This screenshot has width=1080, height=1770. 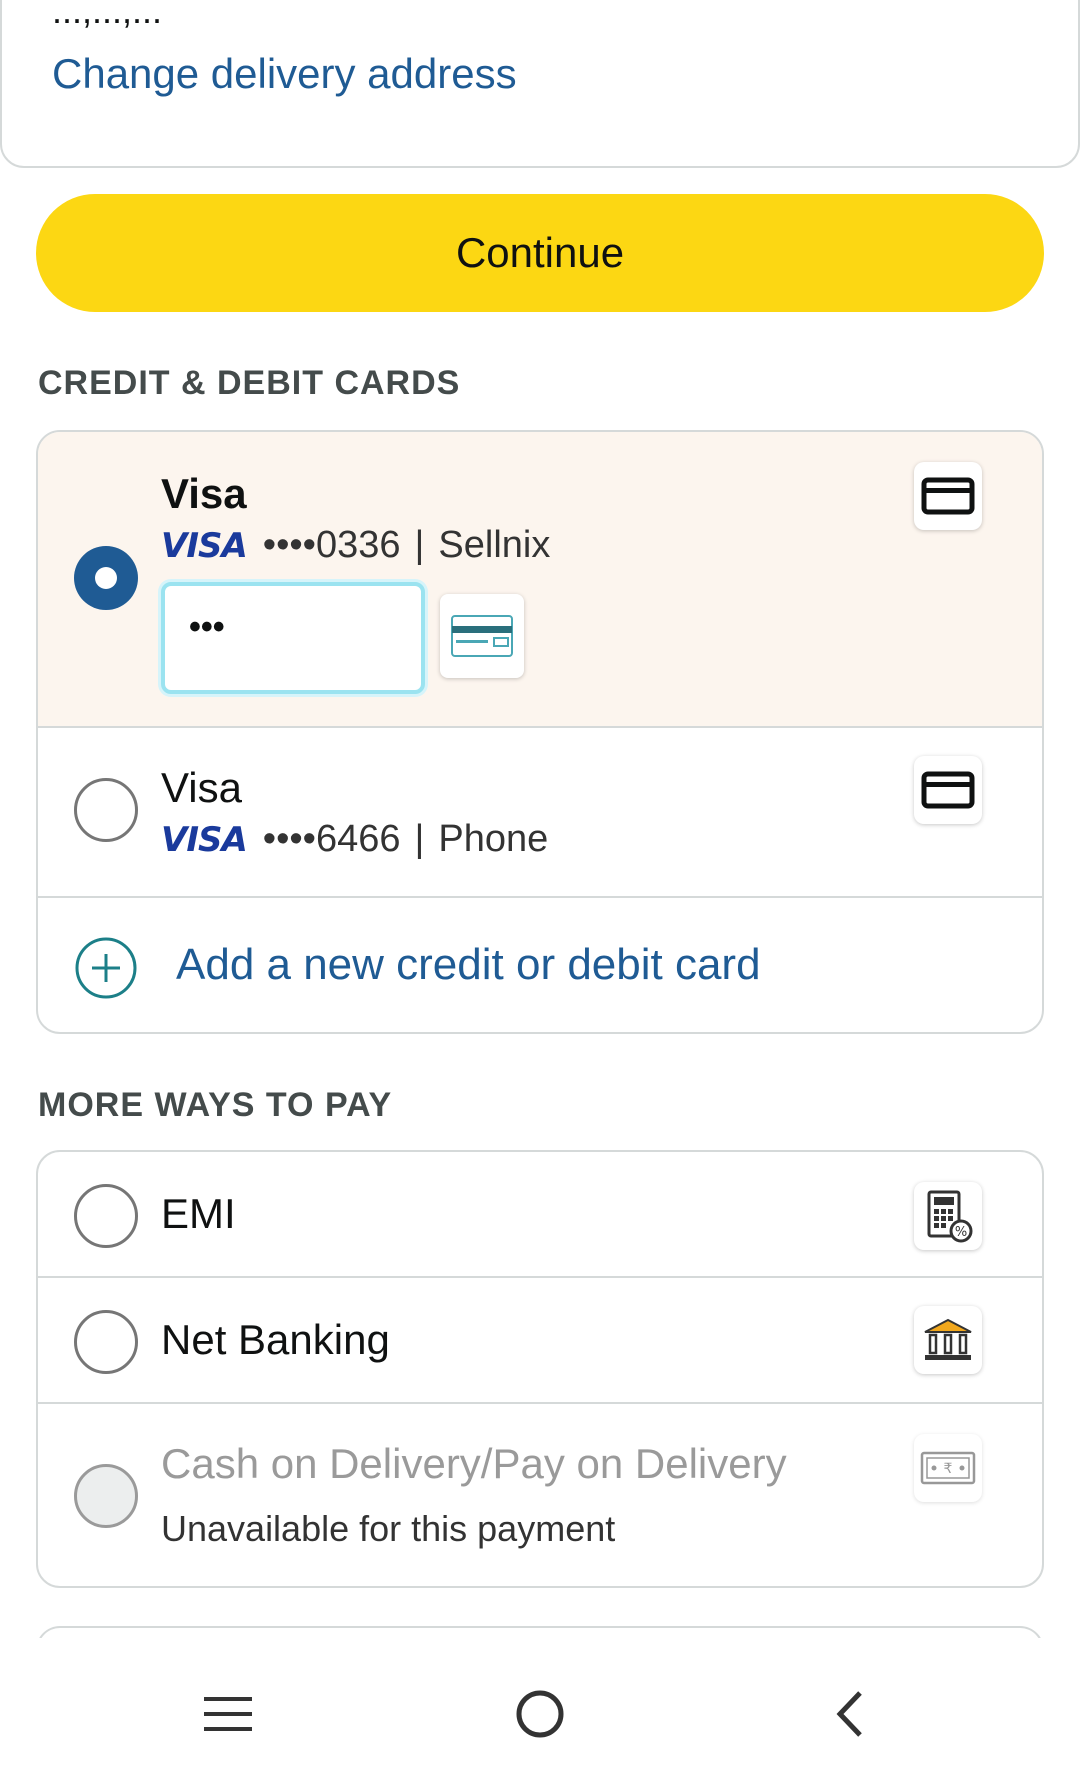 I want to click on payment-option-emi: EMI %, so click(x=540, y=1215).